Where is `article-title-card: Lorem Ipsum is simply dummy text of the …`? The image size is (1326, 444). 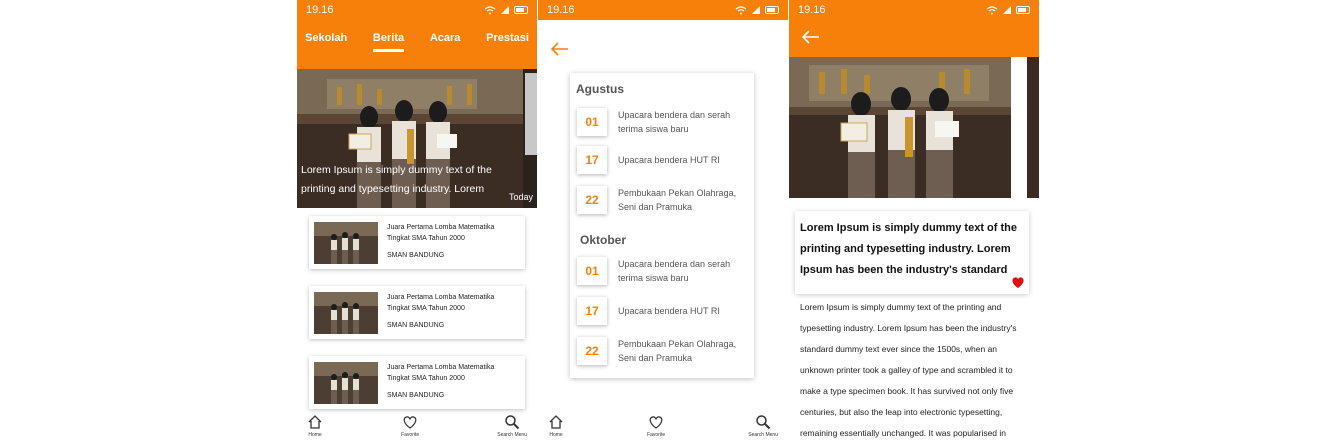
article-title-card: Lorem Ipsum is simply dummy text of the … is located at coordinates (912, 252).